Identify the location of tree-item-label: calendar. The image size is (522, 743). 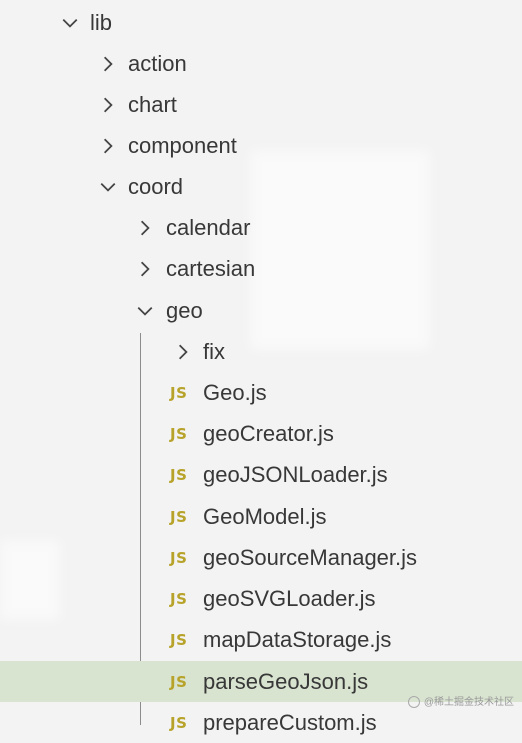
(208, 227).